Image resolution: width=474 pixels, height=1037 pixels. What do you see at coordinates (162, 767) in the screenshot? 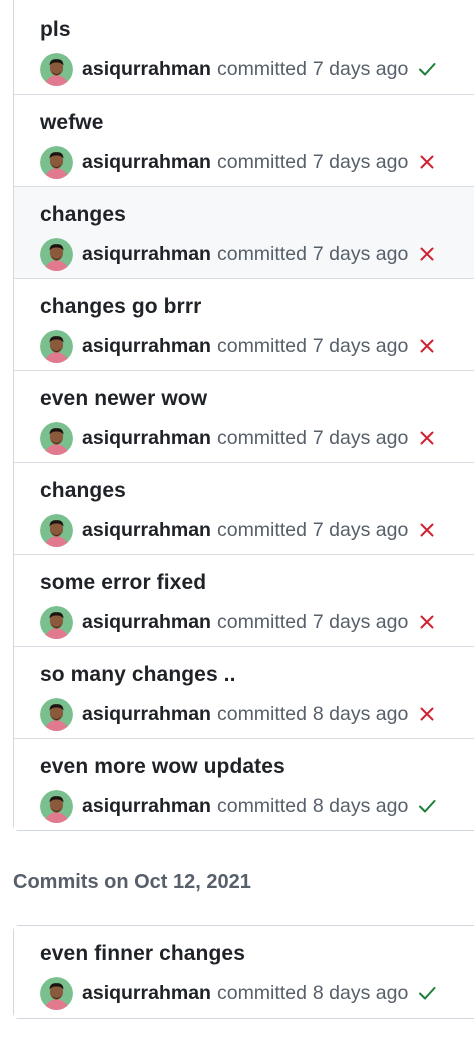
I see `commit-title-link: even more wow updates` at bounding box center [162, 767].